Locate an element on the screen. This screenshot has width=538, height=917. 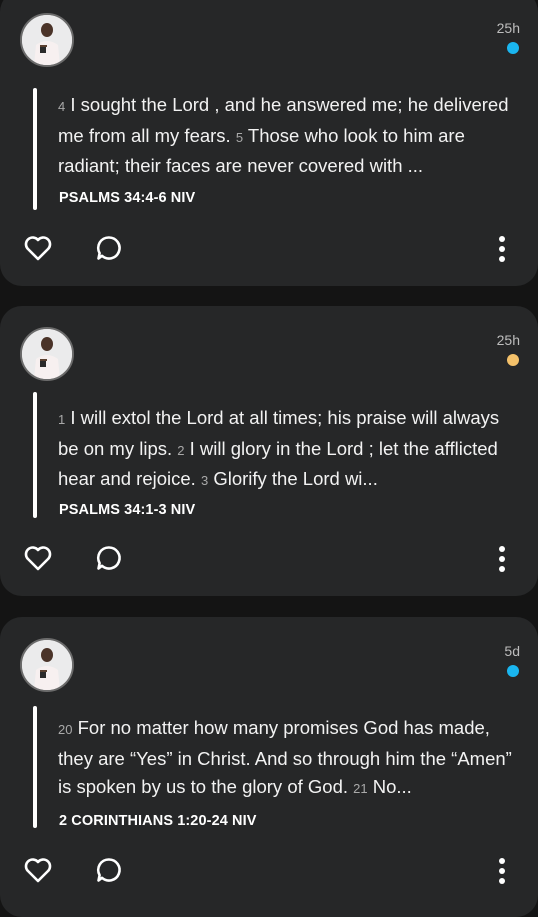
verse-number: 2 is located at coordinates (181, 450).